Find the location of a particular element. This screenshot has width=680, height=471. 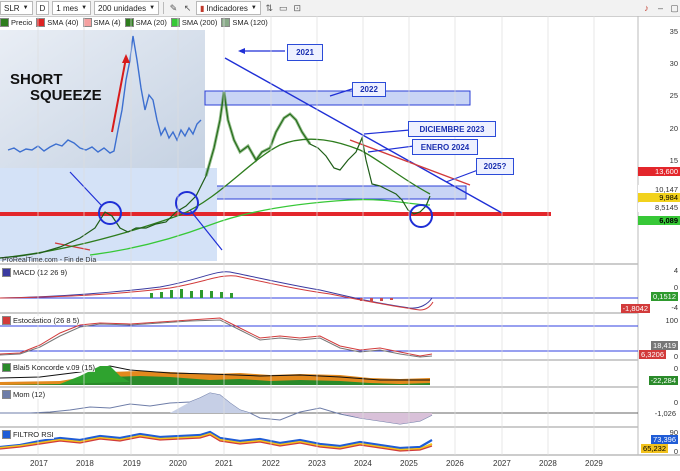

stoch-axis-label: 100 is located at coordinates (671, 320).